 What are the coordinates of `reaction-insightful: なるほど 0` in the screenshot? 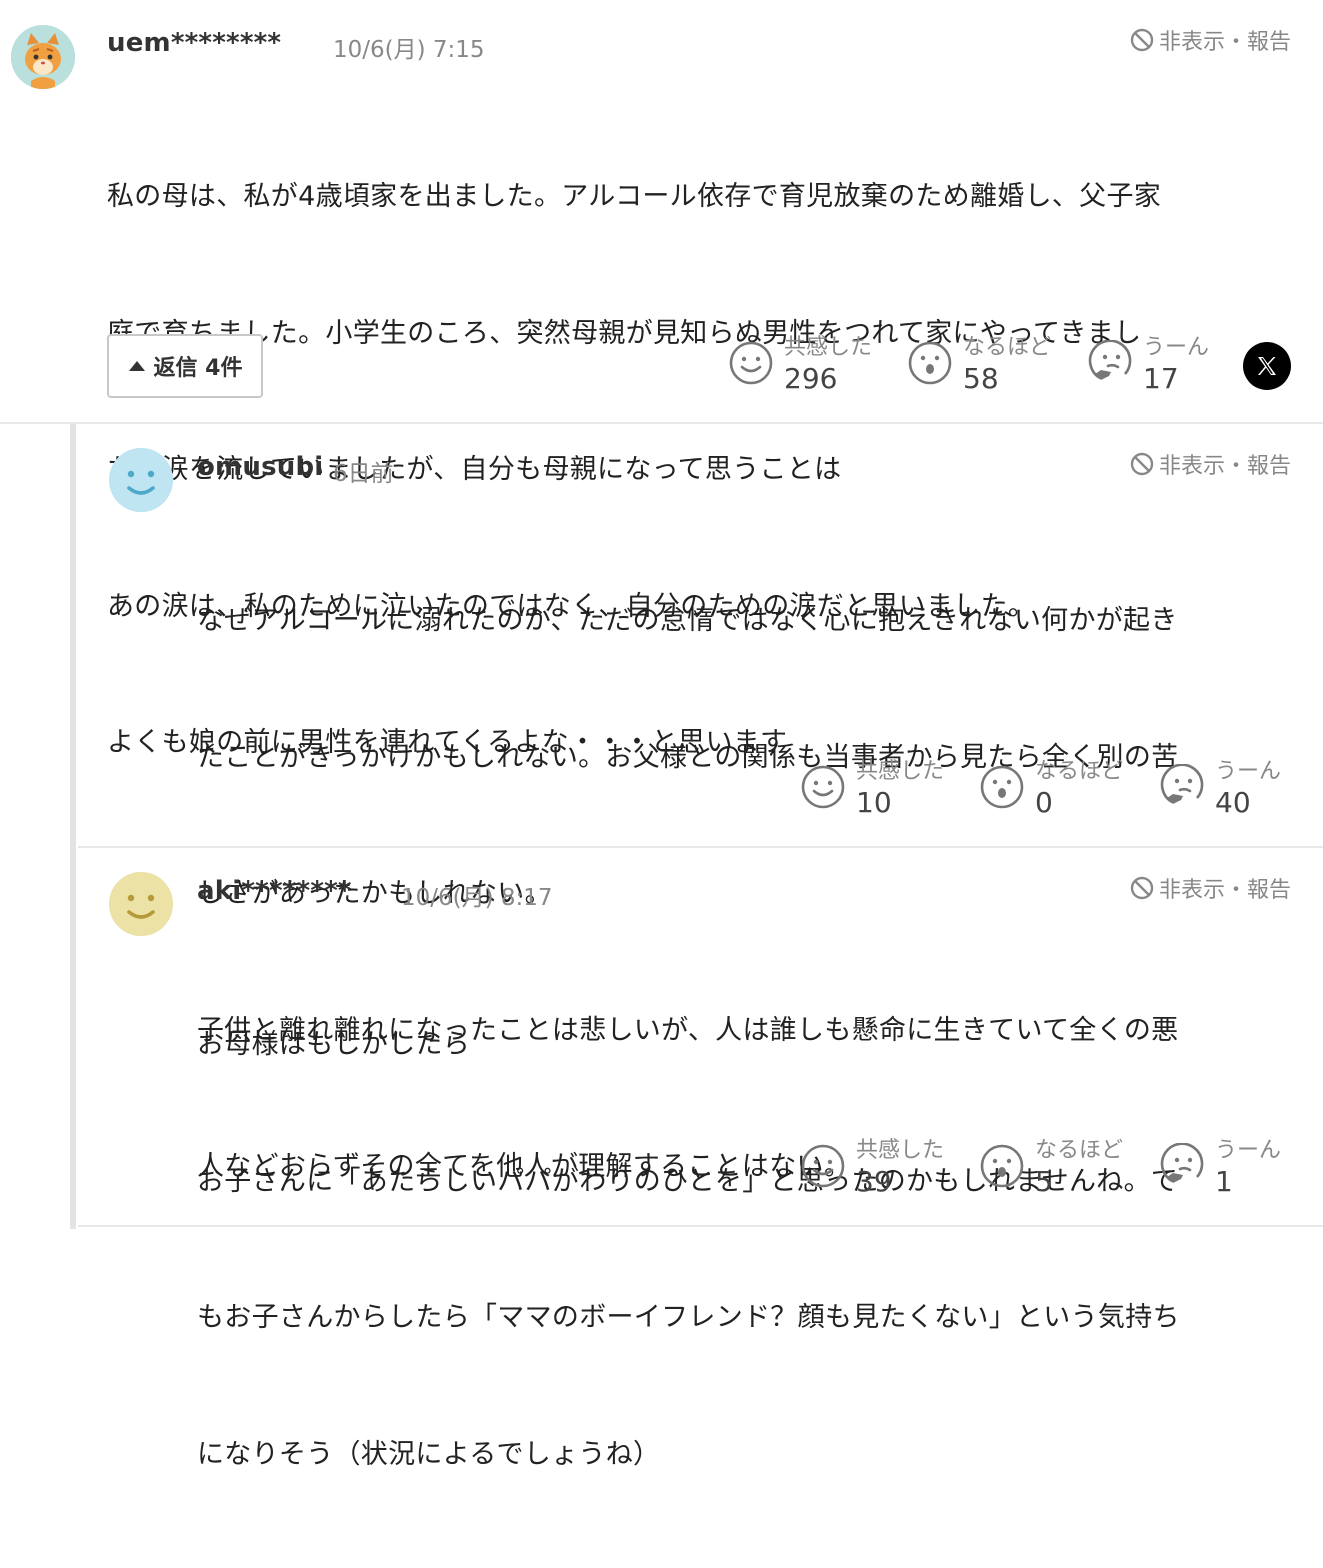 It's located at (1051, 789).